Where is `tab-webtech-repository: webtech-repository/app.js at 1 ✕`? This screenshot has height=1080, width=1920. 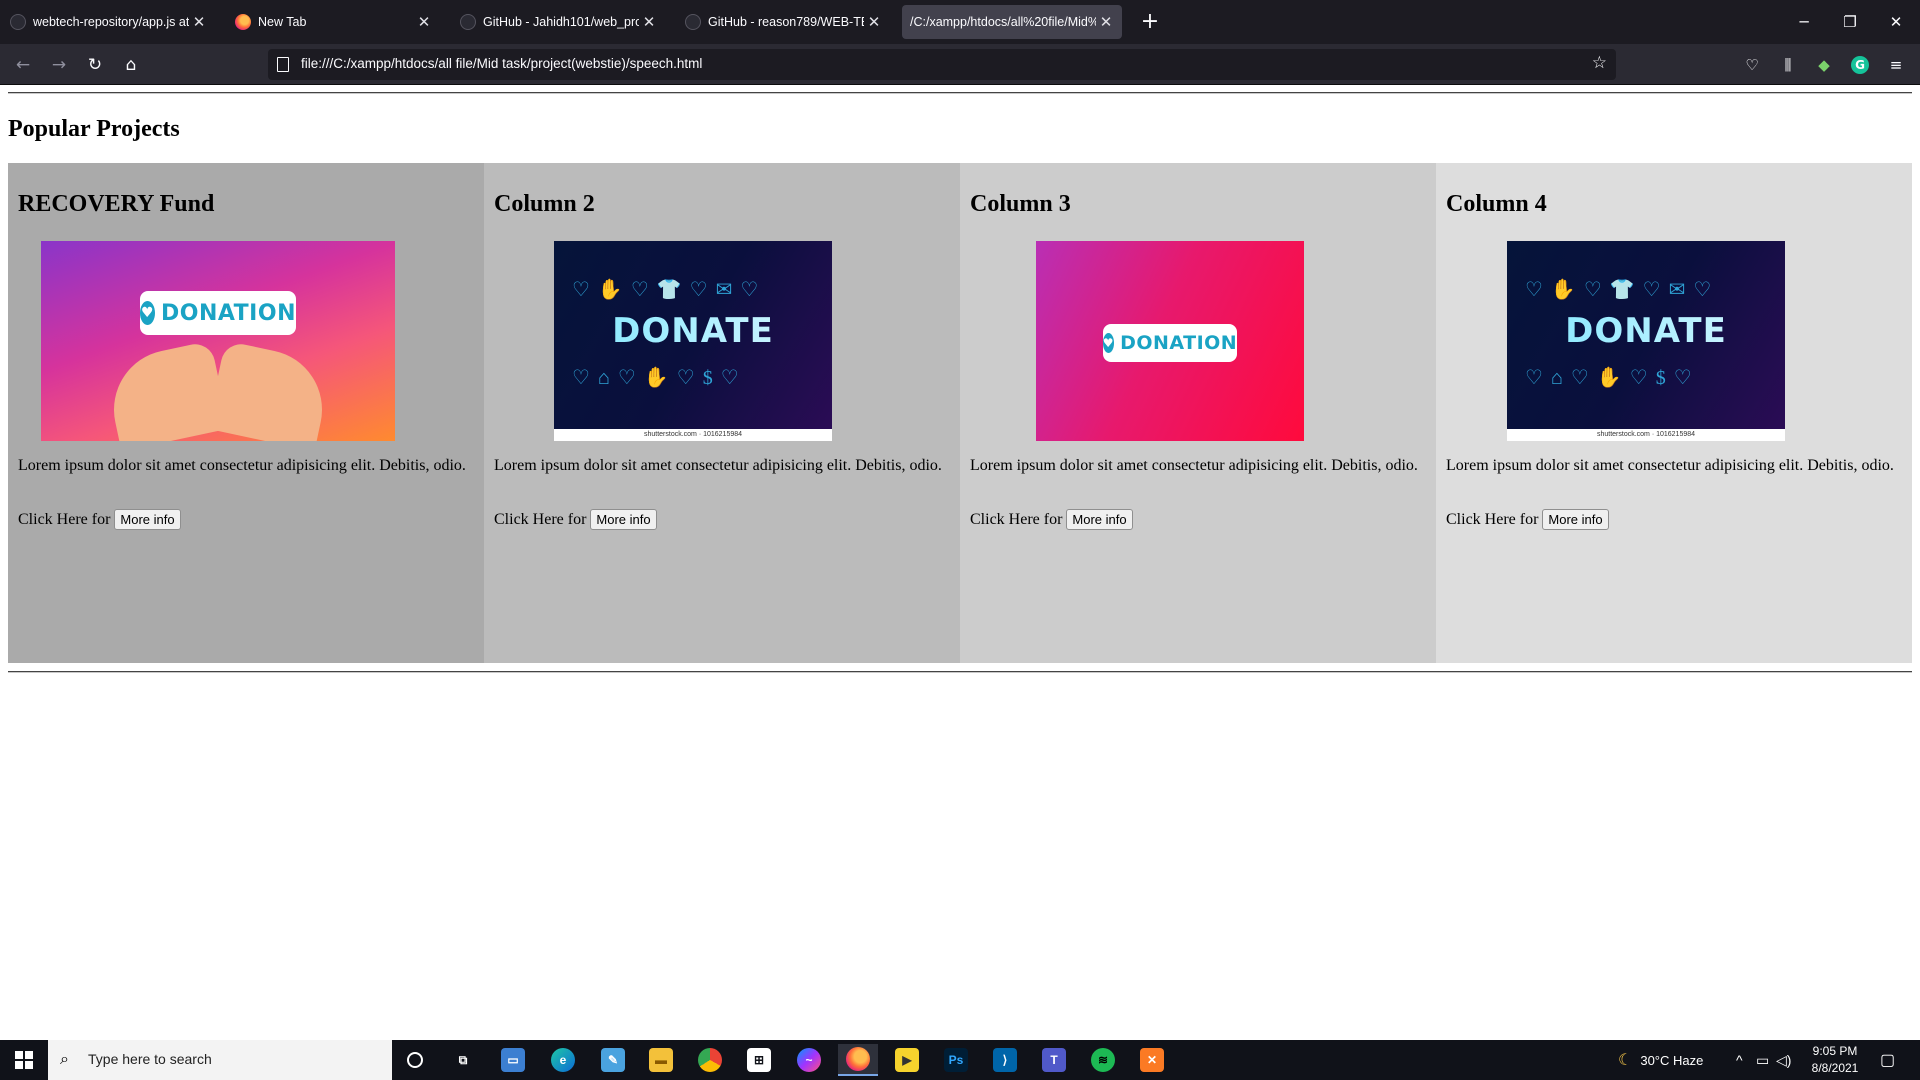 tab-webtech-repository: webtech-repository/app.js at 1 ✕ is located at coordinates (107, 22).